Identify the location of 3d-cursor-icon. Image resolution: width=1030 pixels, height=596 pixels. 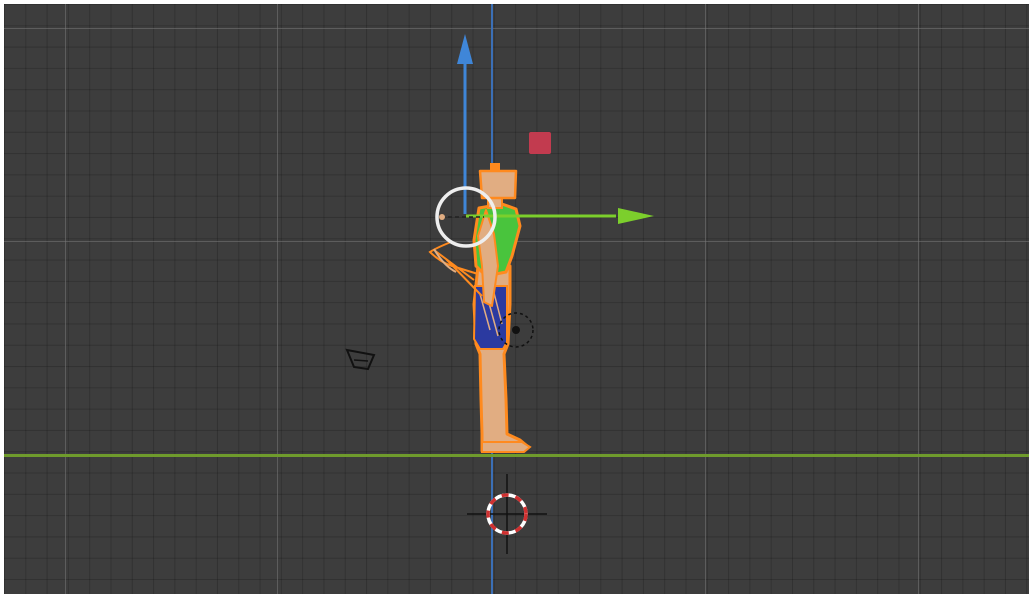
(507, 514).